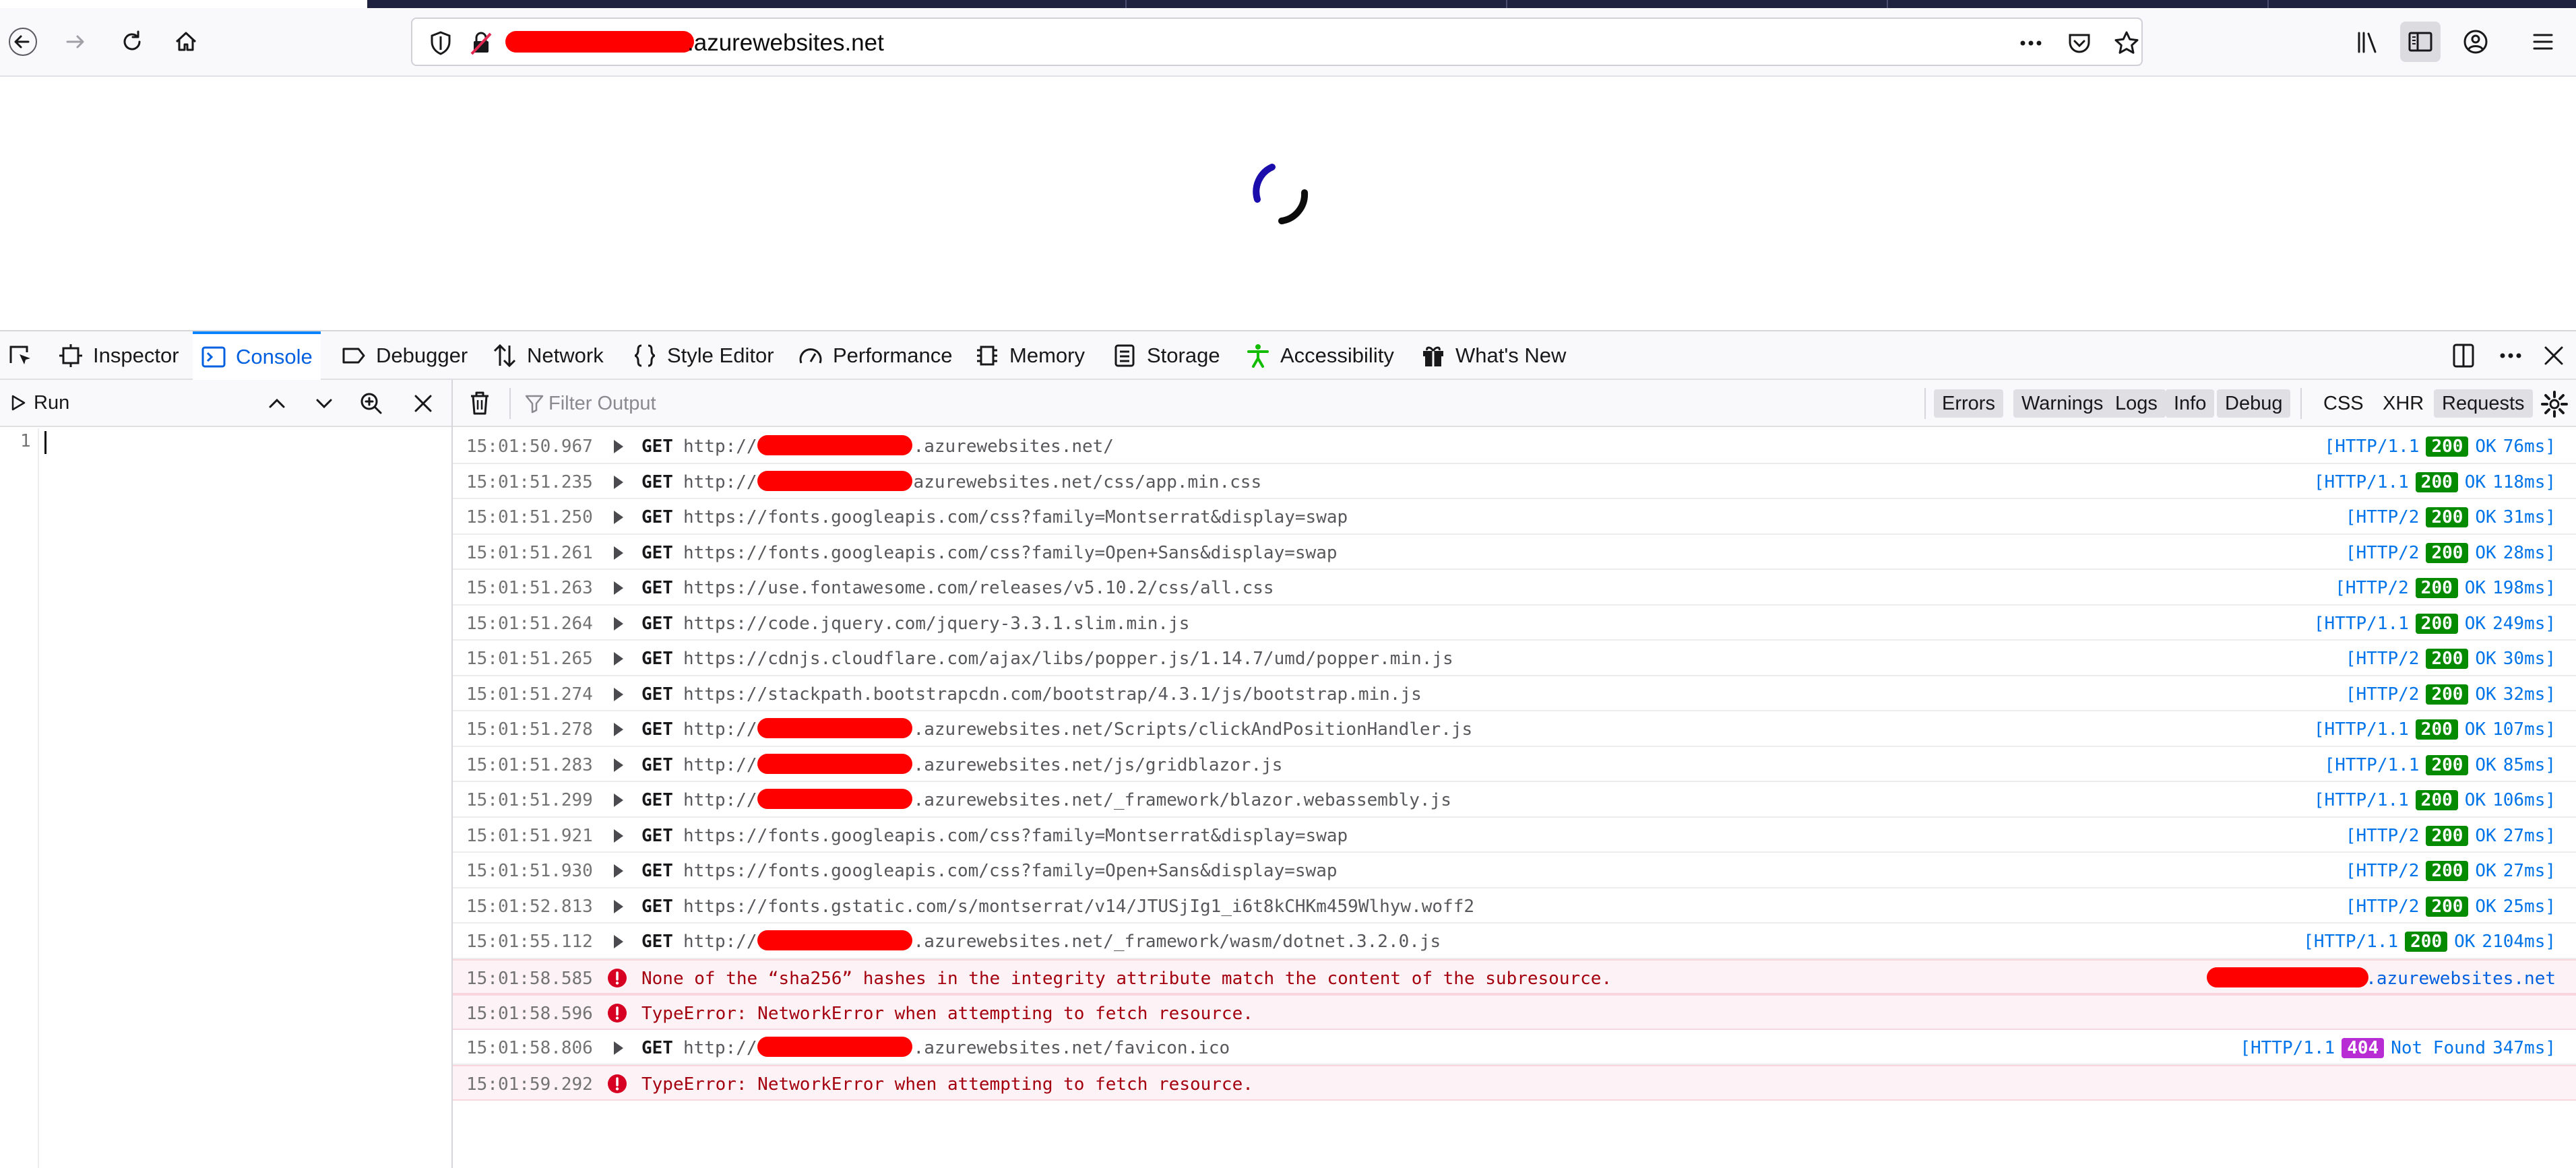 The image size is (2576, 1168). I want to click on tab-accessibility: Accessibility, so click(1319, 355).